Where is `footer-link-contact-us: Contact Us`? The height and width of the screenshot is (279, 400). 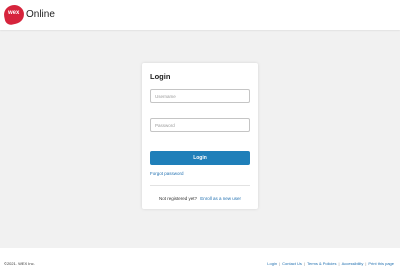 footer-link-contact-us: Contact Us is located at coordinates (292, 263).